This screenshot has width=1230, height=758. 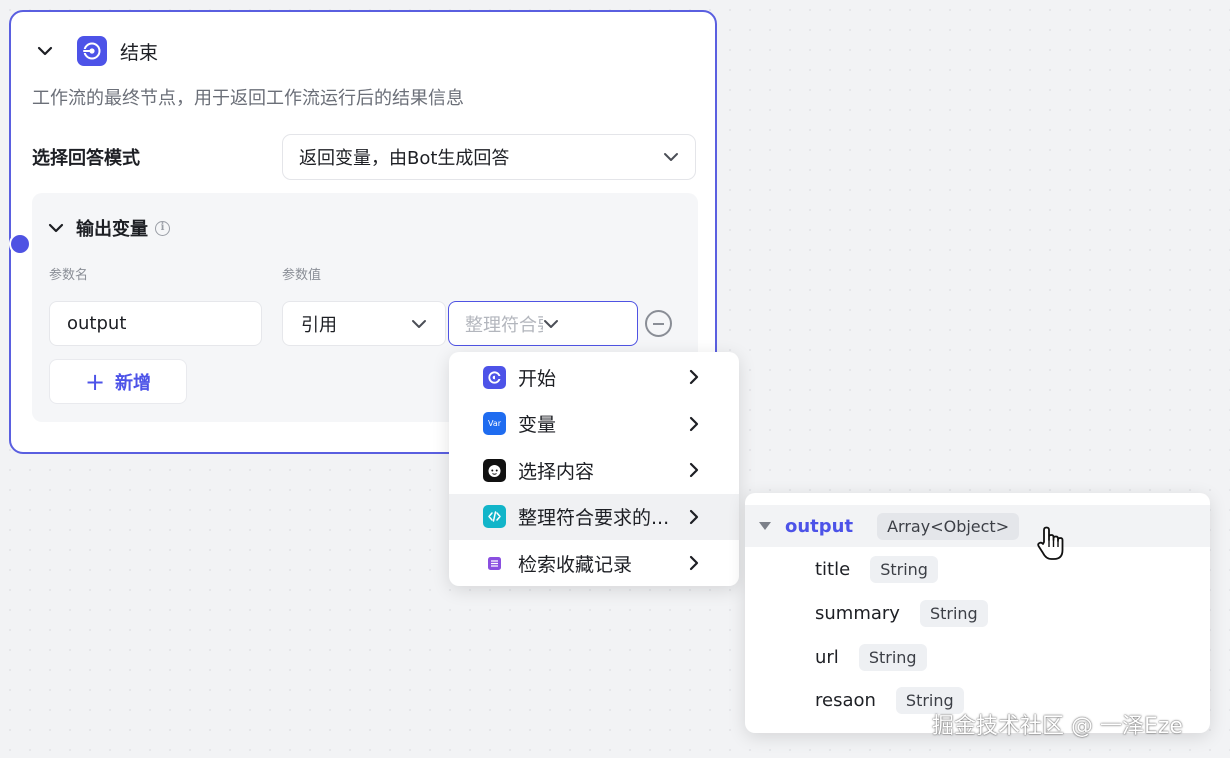 I want to click on menu-item-start: 开始, so click(x=594, y=377).